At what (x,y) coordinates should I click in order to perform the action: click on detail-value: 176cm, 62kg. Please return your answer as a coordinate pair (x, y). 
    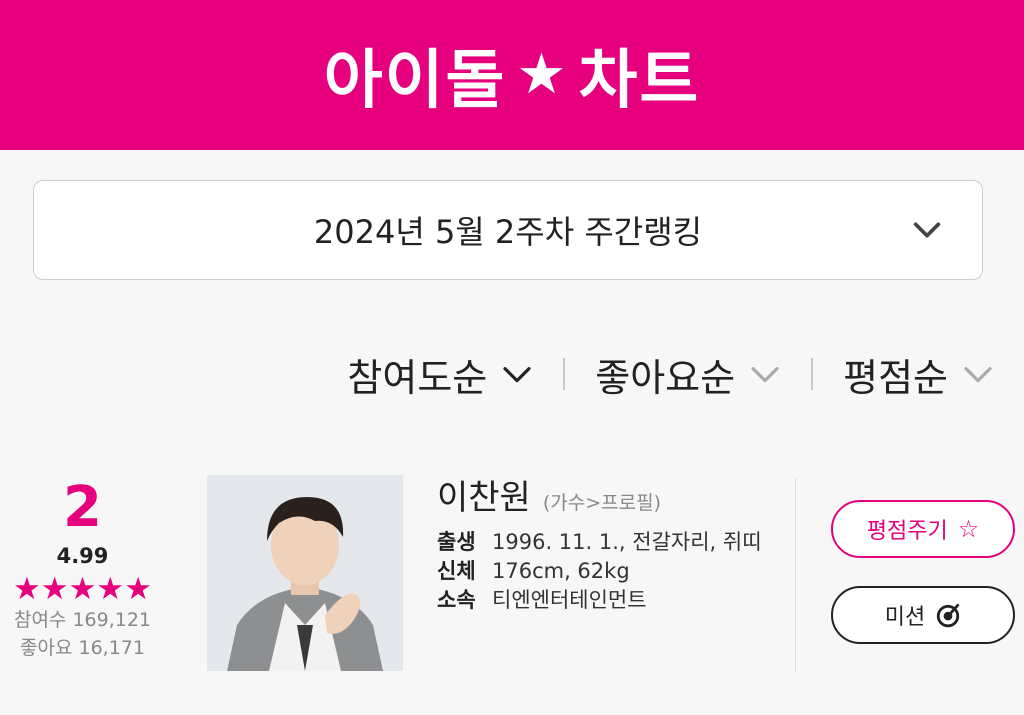
    Looking at the image, I should click on (561, 570).